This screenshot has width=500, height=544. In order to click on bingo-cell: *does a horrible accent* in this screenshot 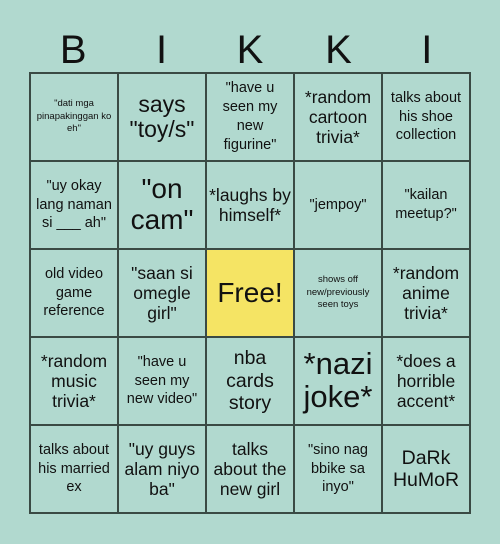, I will do `click(426, 381)`.